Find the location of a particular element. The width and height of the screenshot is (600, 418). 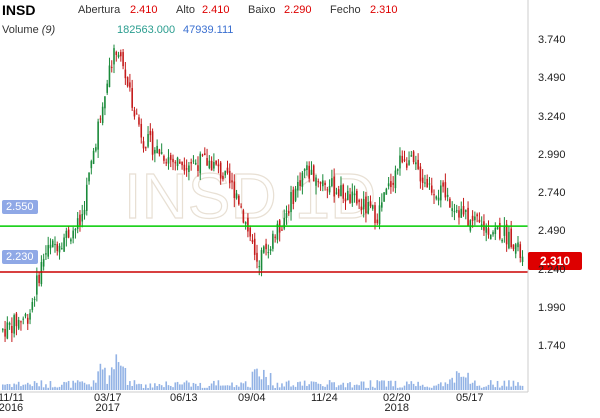

red-line-price-tag: 2.230 is located at coordinates (20, 257).